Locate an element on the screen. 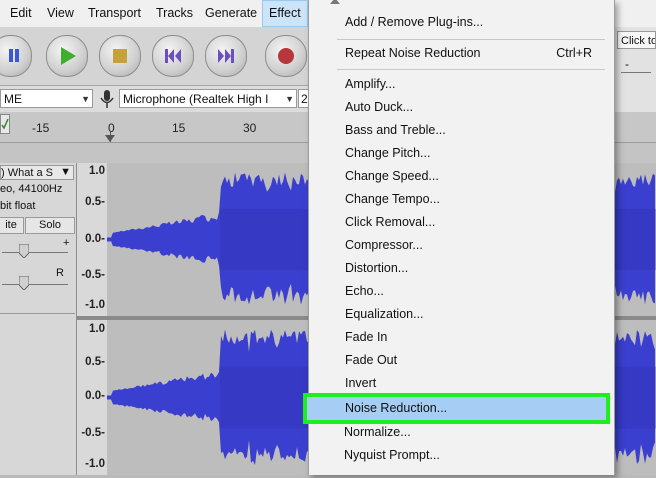  playhead-marker is located at coordinates (110, 138).